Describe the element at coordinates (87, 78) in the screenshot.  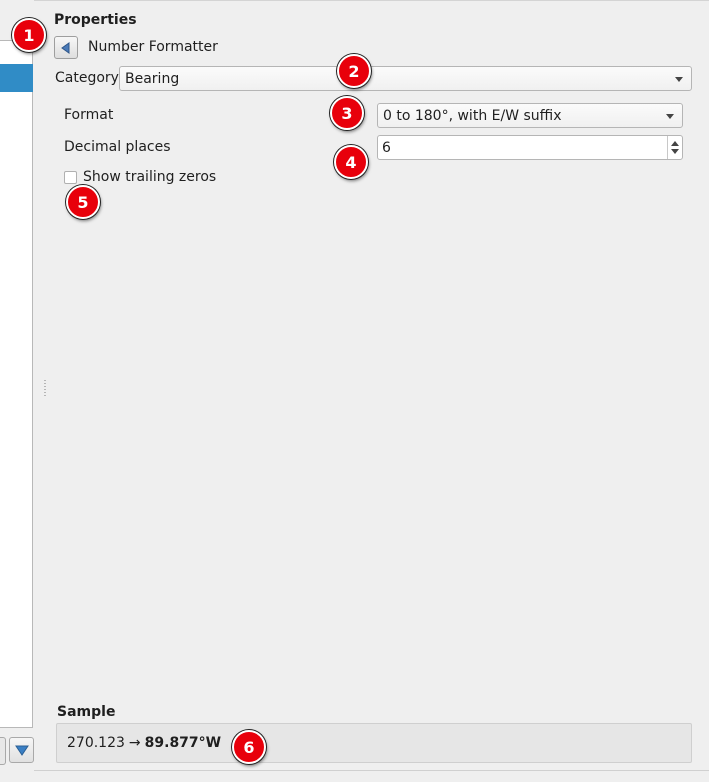
I see `category-label: Category` at that location.